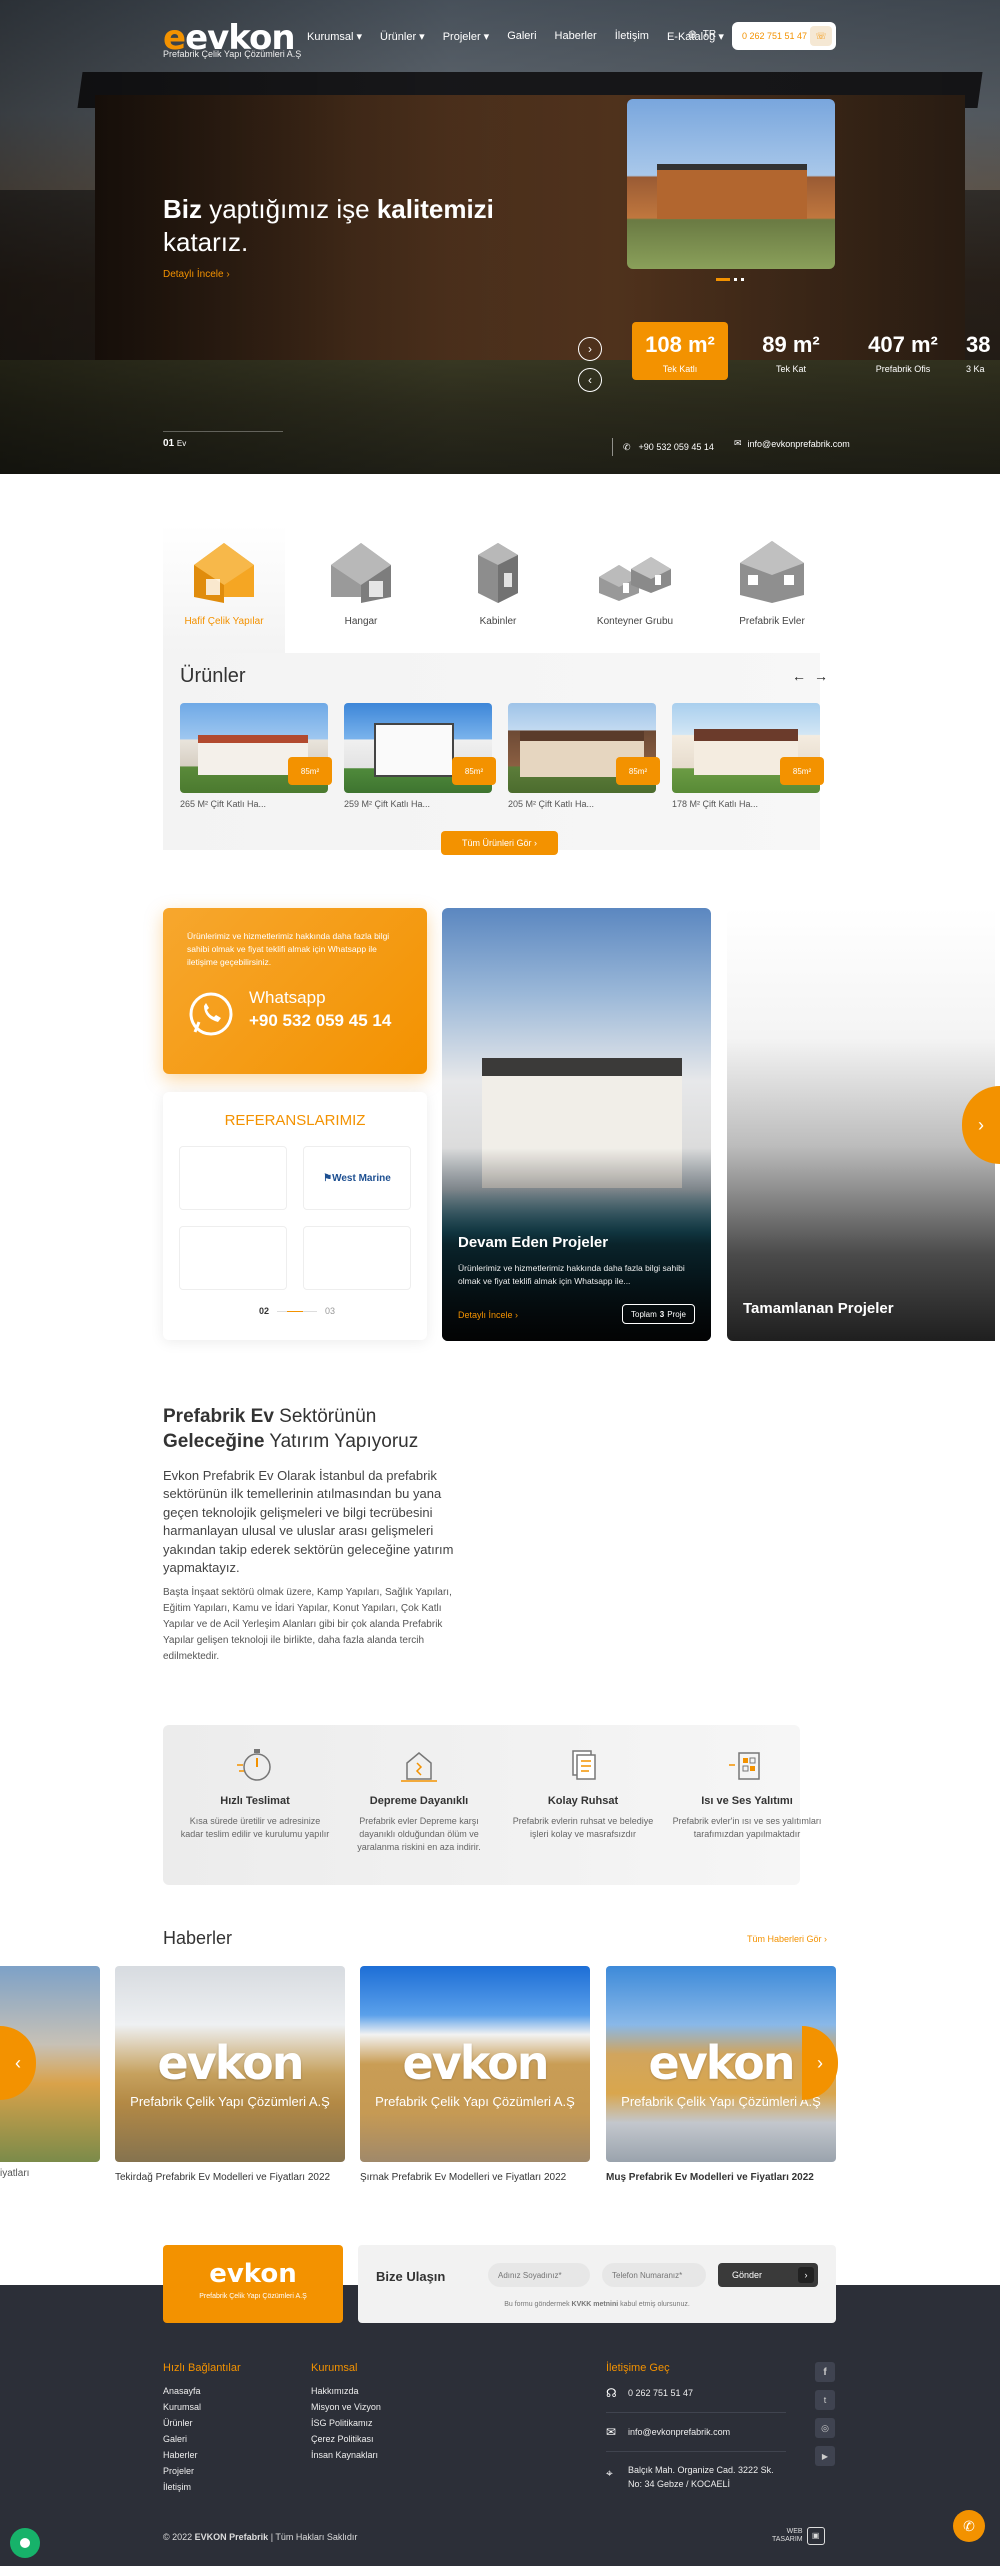 Image resolution: width=1000 pixels, height=2566 pixels. I want to click on agency-credit: WEB TASARIM ▣, so click(798, 2536).